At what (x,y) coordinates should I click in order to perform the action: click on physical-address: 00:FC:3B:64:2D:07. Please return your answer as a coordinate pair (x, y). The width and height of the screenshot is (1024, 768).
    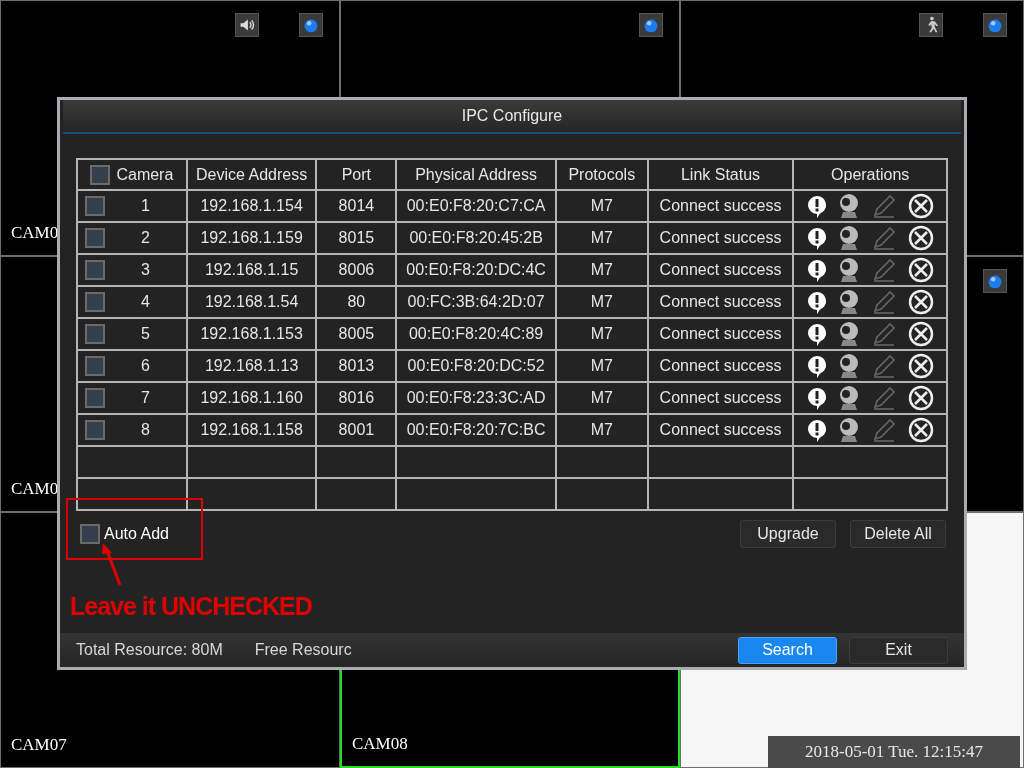
    Looking at the image, I should click on (476, 302).